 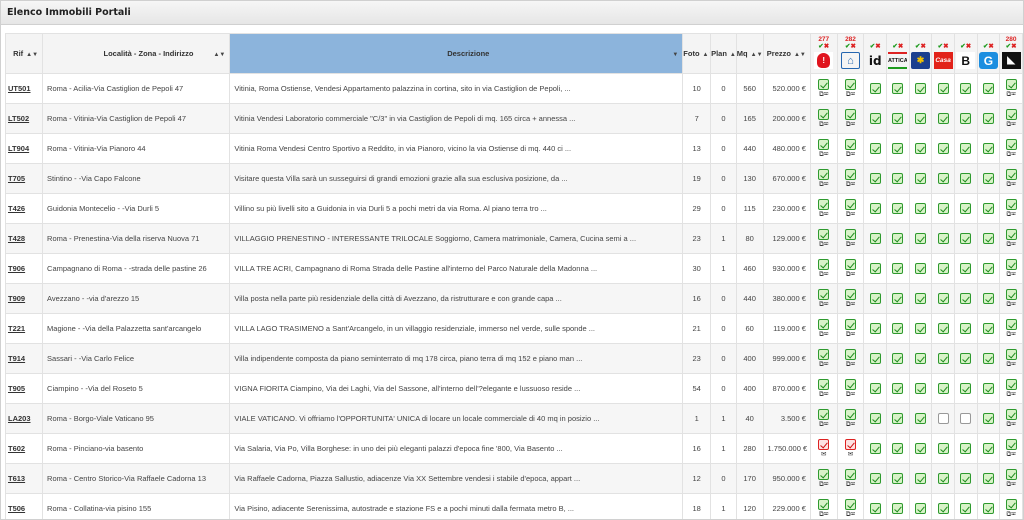 I want to click on corner-logo-icon: ◣, so click(x=1011, y=60).